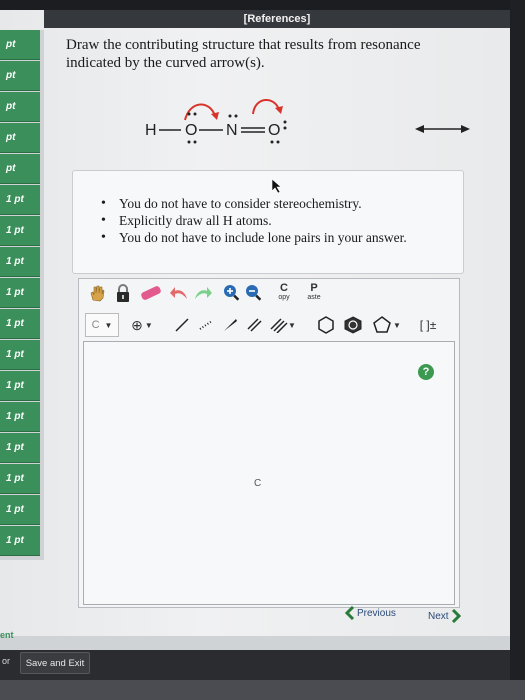 The image size is (525, 700). Describe the element at coordinates (97, 293) in the screenshot. I see `hand-tool-icon` at that location.